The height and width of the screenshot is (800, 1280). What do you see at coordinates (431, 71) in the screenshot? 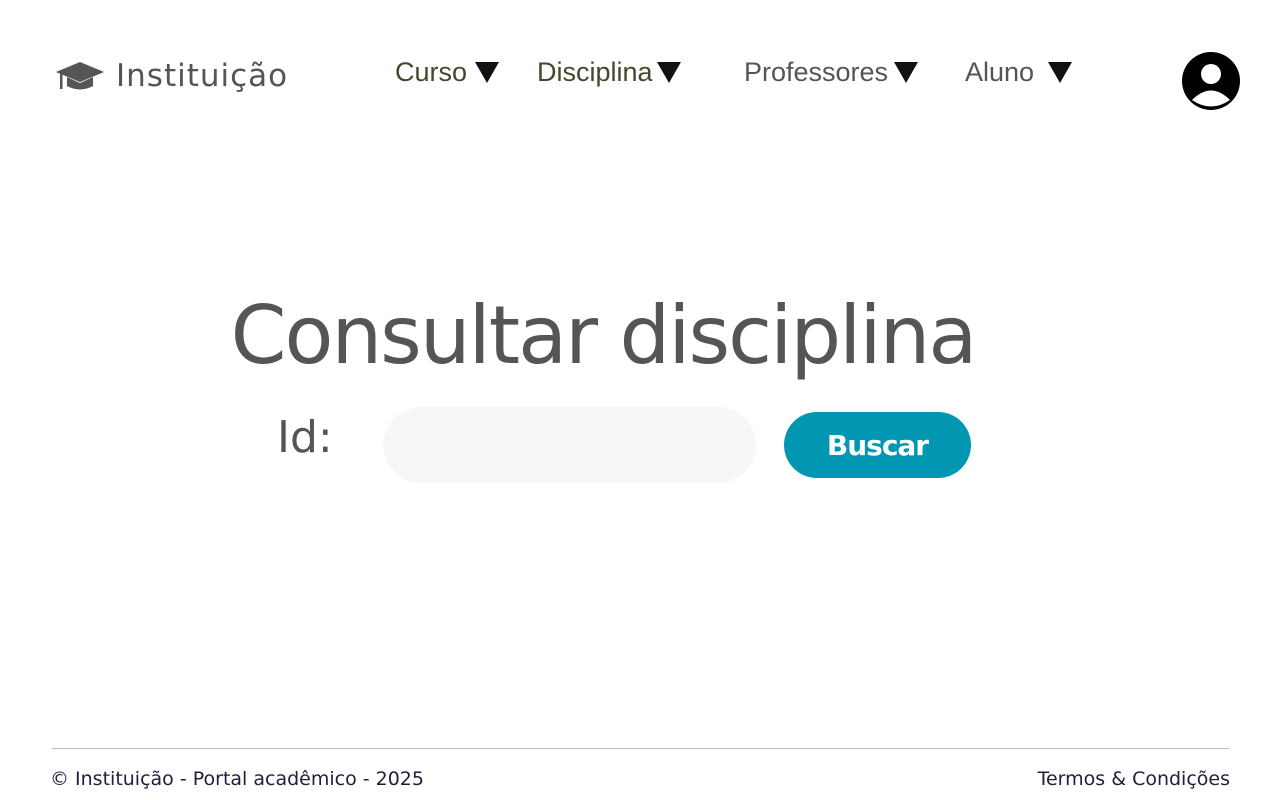
I see `nav-item-label: Curso` at bounding box center [431, 71].